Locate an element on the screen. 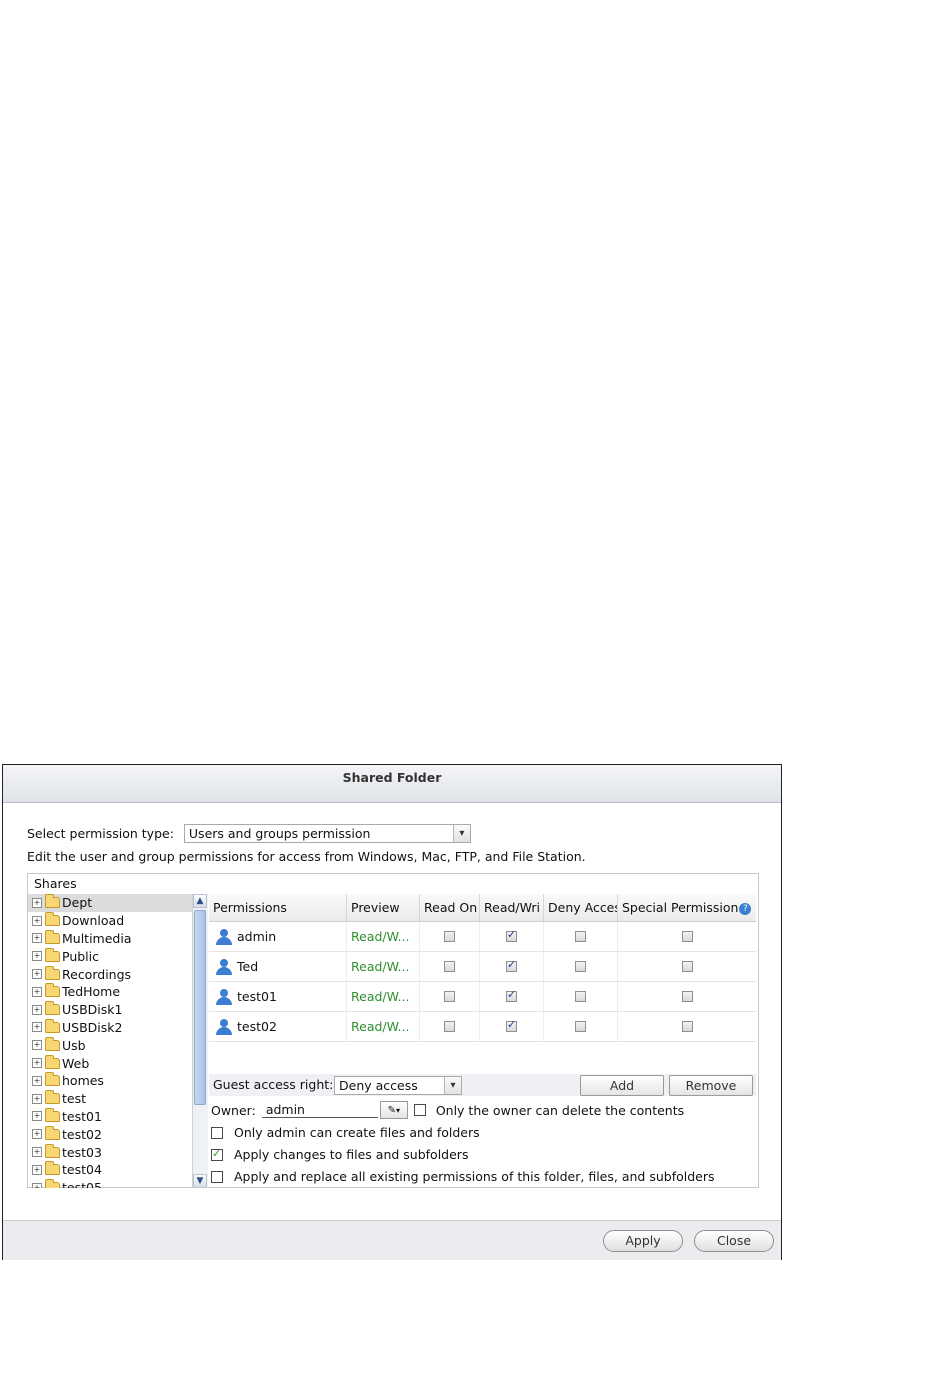 The width and height of the screenshot is (950, 1397). read-only-cell is located at coordinates (450, 966).